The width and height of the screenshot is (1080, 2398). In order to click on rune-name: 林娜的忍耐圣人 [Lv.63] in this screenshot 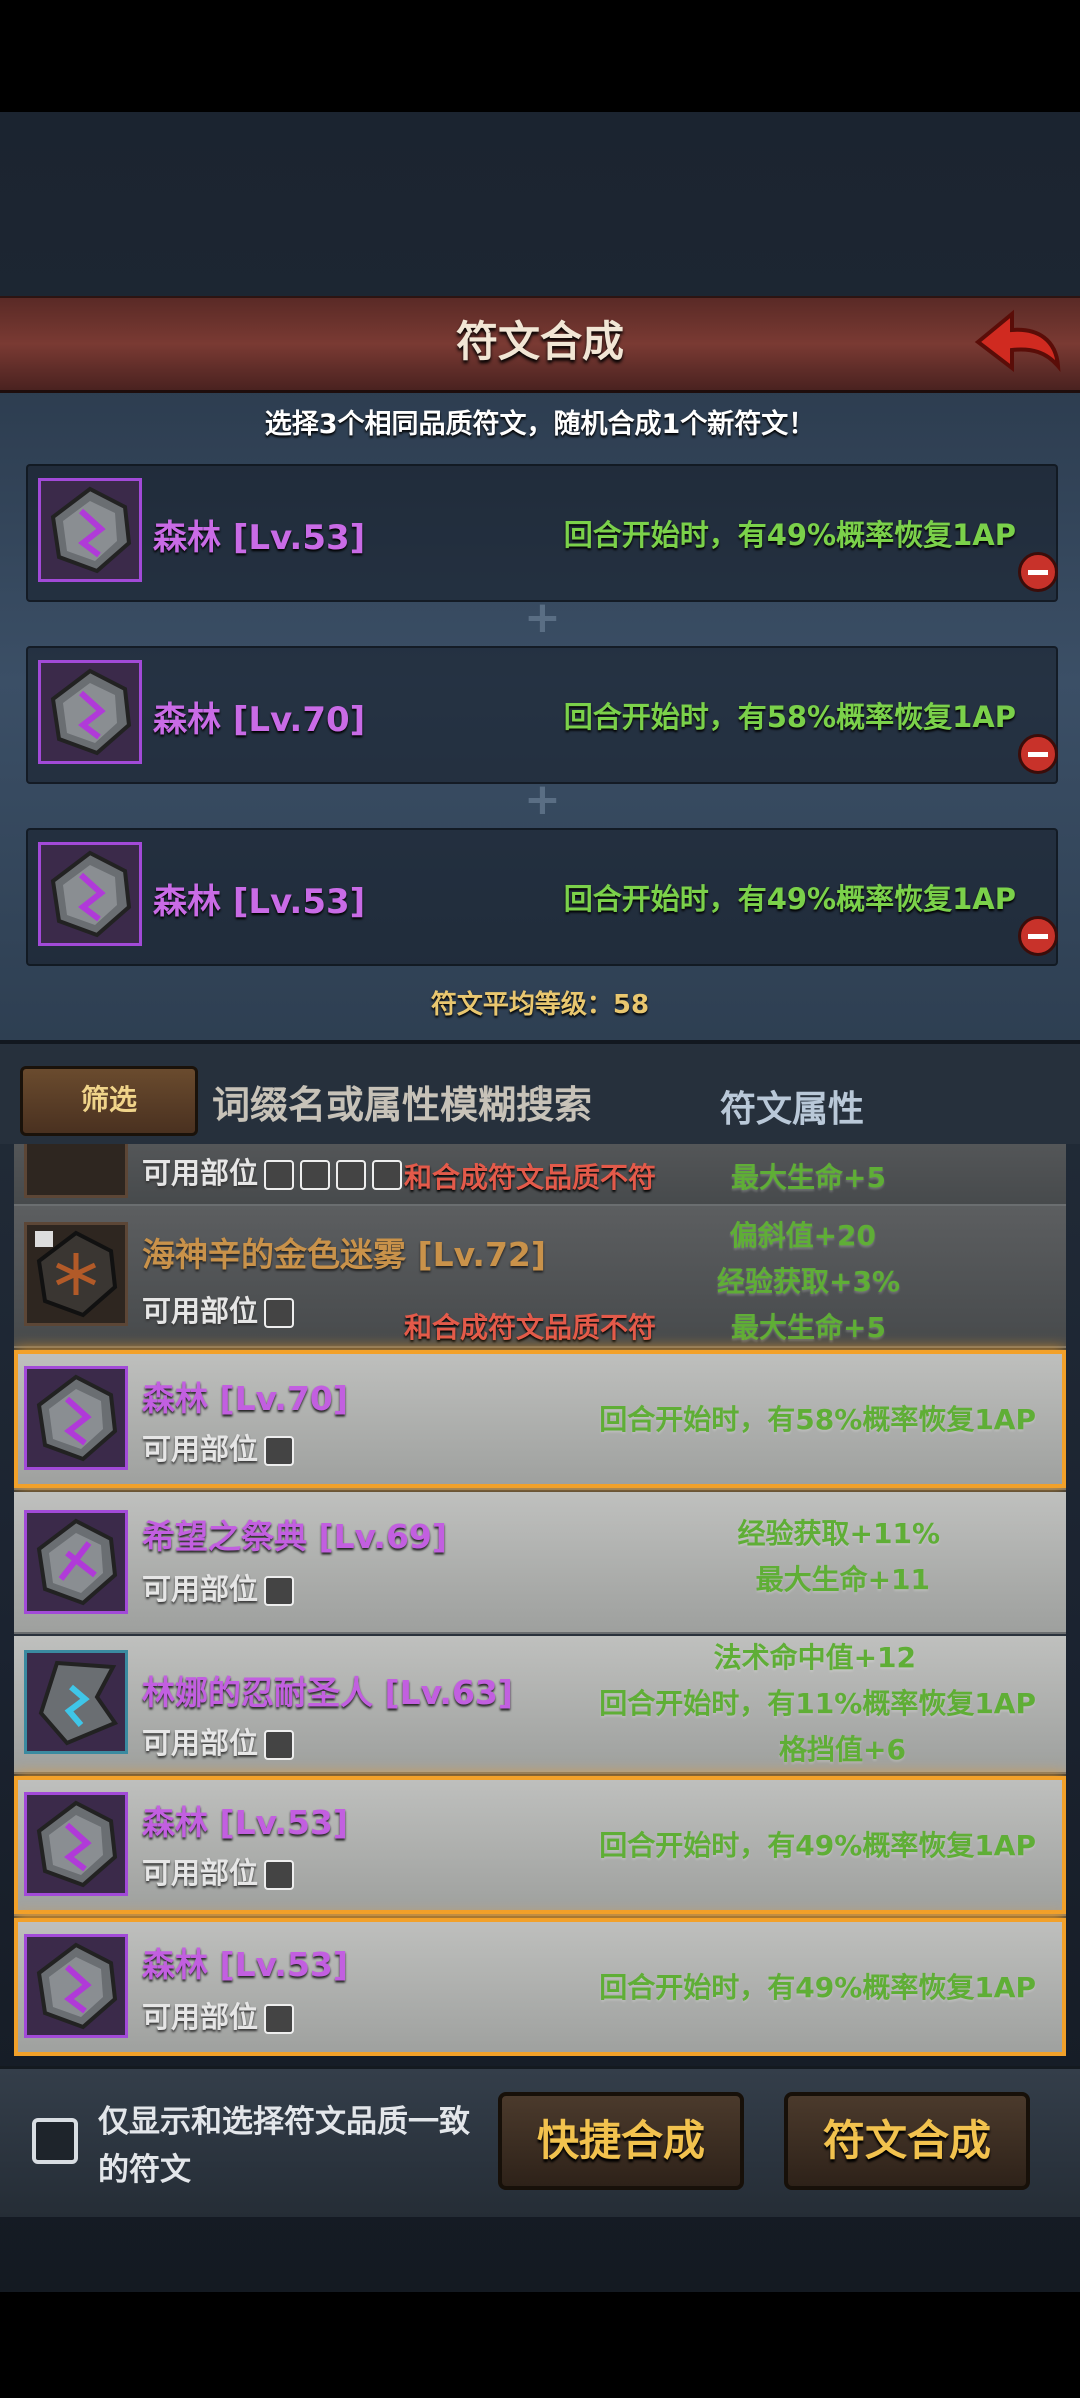, I will do `click(327, 1692)`.